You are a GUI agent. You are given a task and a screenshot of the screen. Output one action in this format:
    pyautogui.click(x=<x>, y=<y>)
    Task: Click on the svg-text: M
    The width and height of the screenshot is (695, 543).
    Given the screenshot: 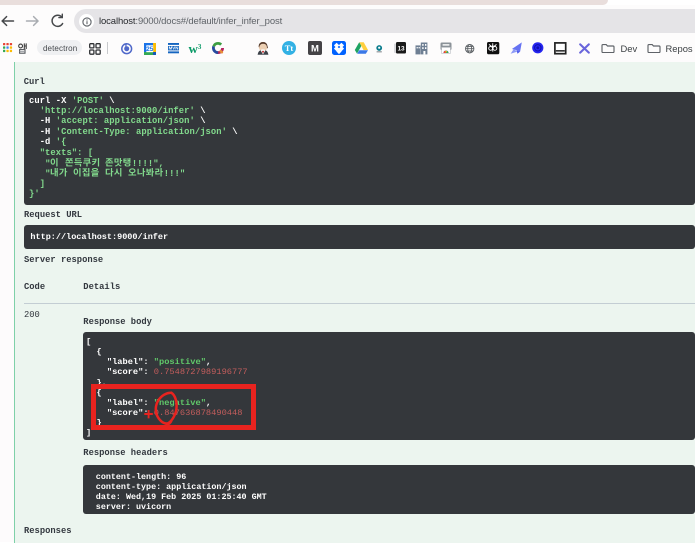 What is the action you would take?
    pyautogui.click(x=315, y=49)
    